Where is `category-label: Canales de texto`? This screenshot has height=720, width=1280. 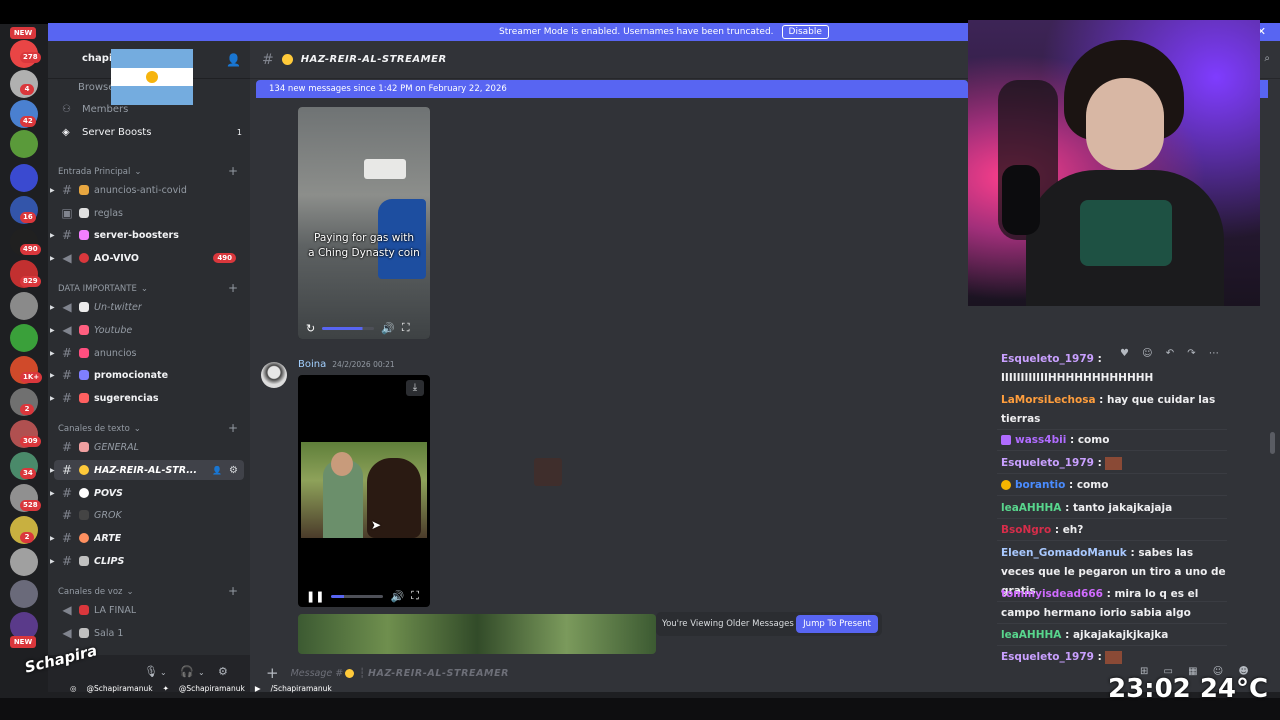
category-label: Canales de texto is located at coordinates (94, 429).